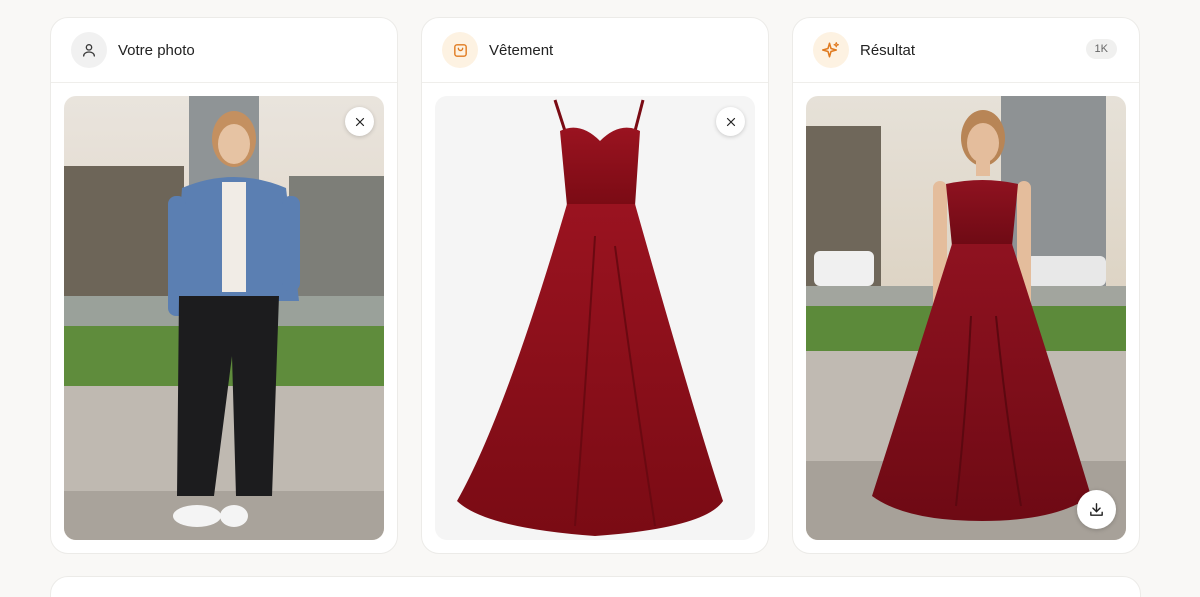  Describe the element at coordinates (224, 50) in the screenshot. I see `user-photo-header: Votre photo` at that location.